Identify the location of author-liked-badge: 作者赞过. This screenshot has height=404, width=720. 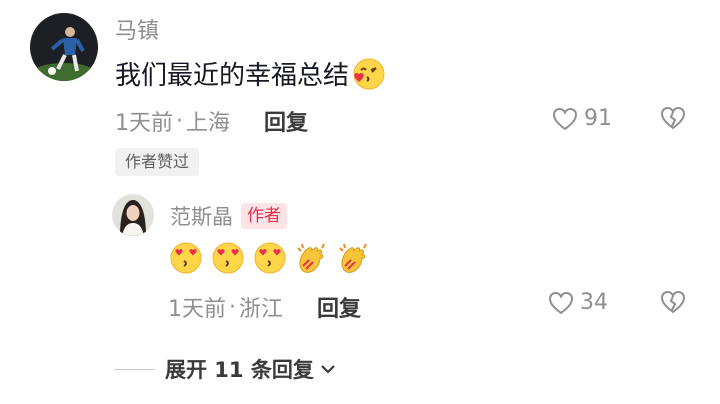
(157, 162).